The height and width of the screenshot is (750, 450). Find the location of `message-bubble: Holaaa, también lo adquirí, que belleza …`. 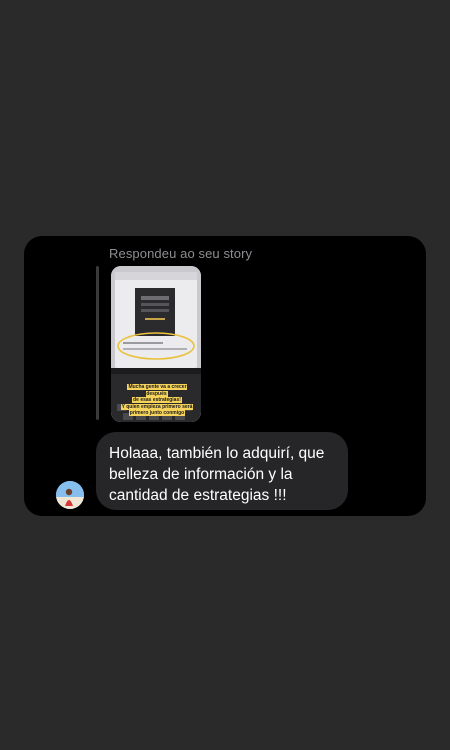

message-bubble: Holaaa, también lo adquirí, que belleza … is located at coordinates (222, 471).